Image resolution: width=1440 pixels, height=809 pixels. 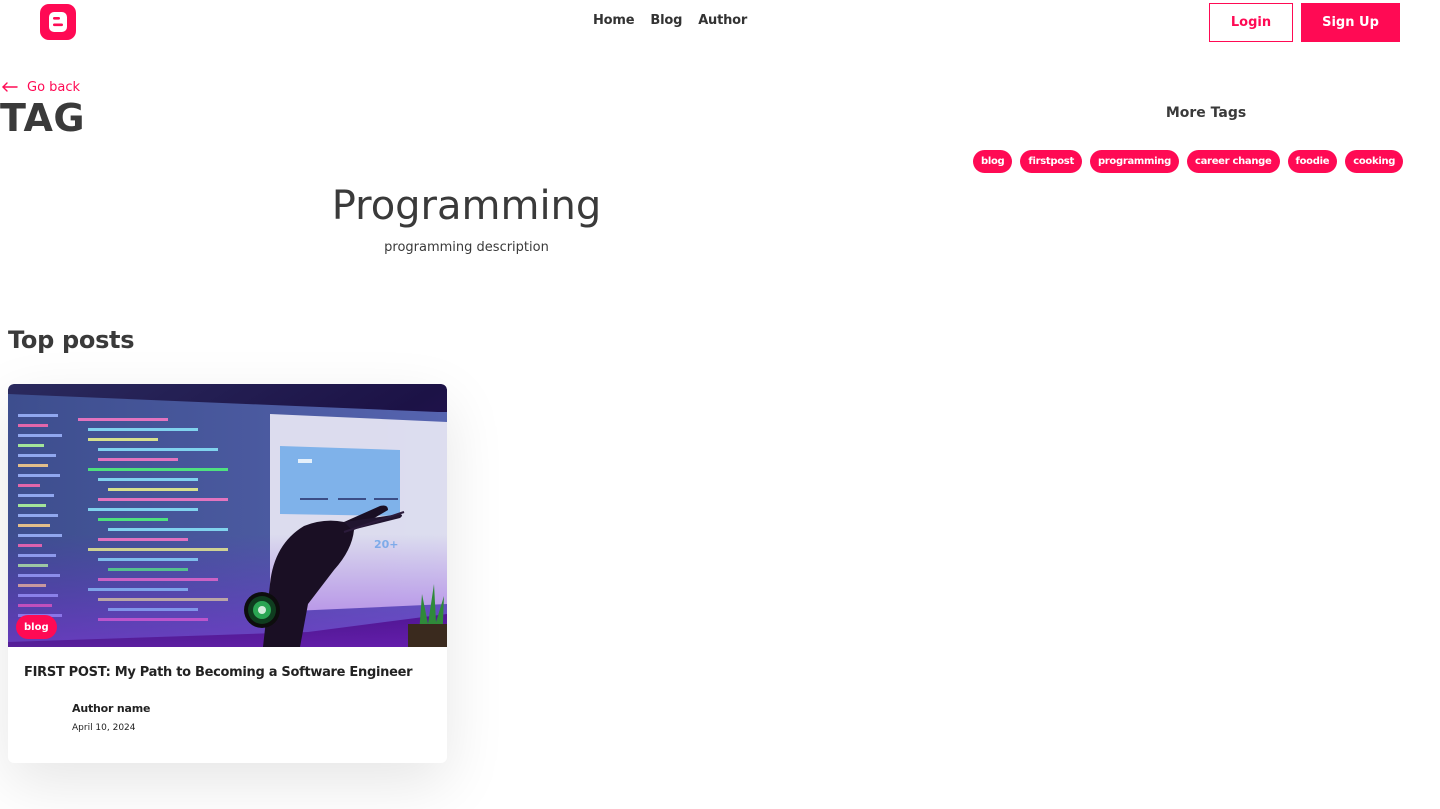 I want to click on blogger-logo-icon, so click(x=58, y=22).